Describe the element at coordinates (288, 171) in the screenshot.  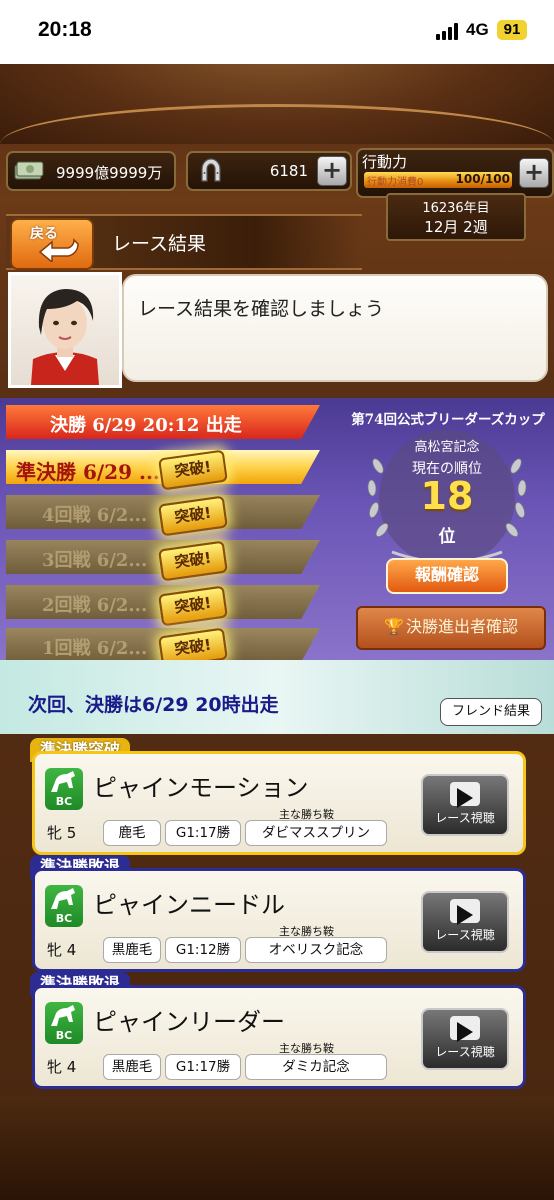
I see `horseshoe-value: 6181` at that location.